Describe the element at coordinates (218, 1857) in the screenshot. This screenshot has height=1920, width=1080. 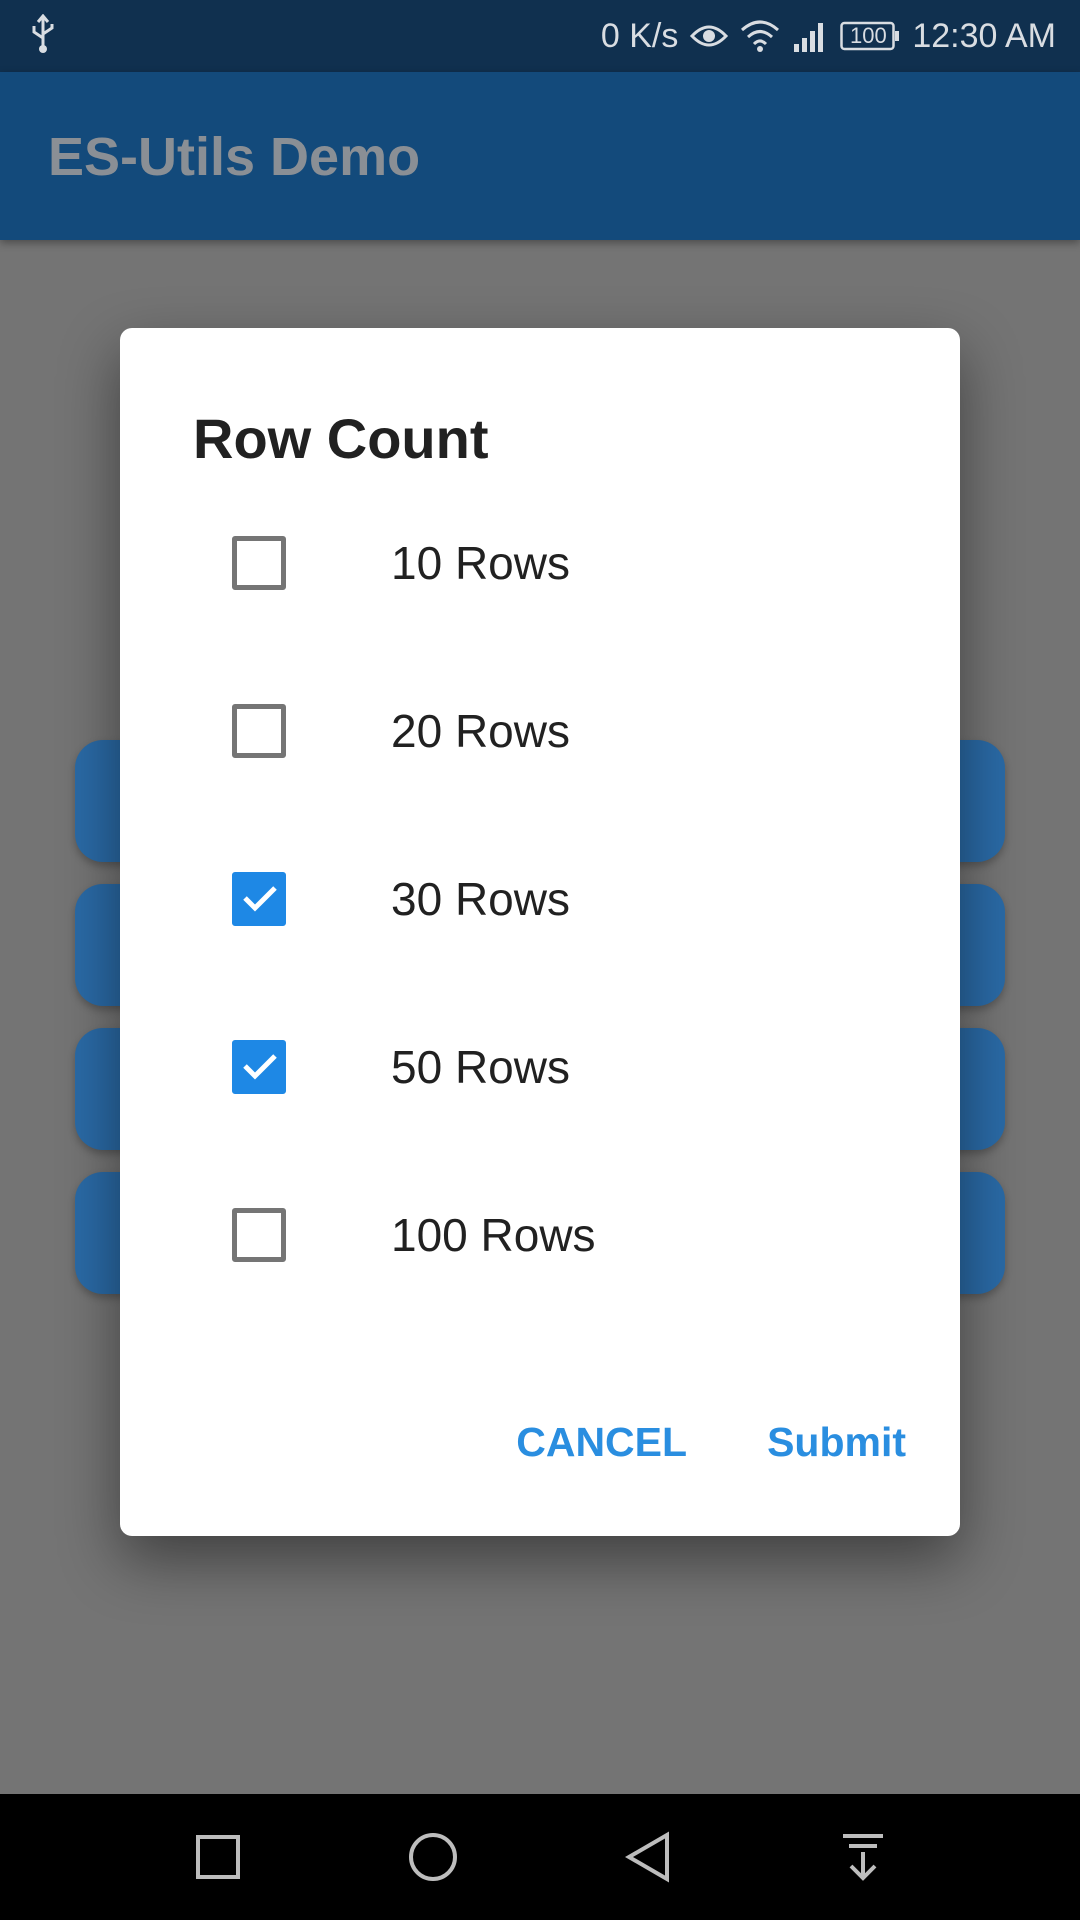
I see `recents-icon` at that location.